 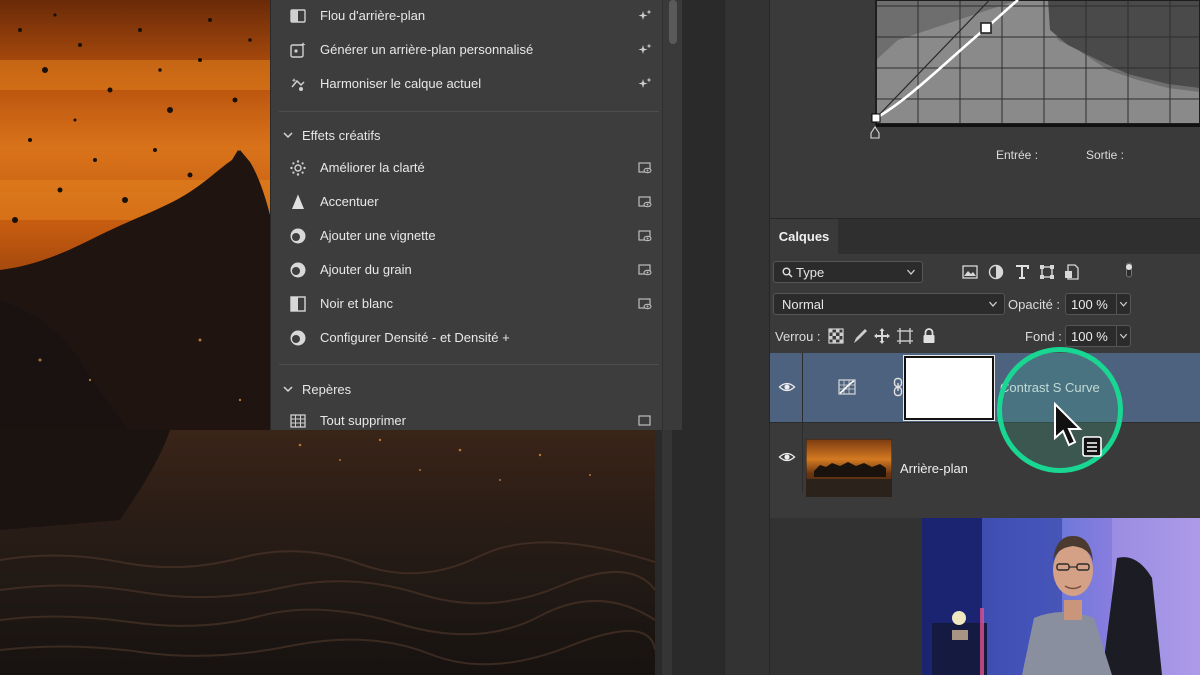 I want to click on blend-mode-dropdown: Normal, so click(x=889, y=304).